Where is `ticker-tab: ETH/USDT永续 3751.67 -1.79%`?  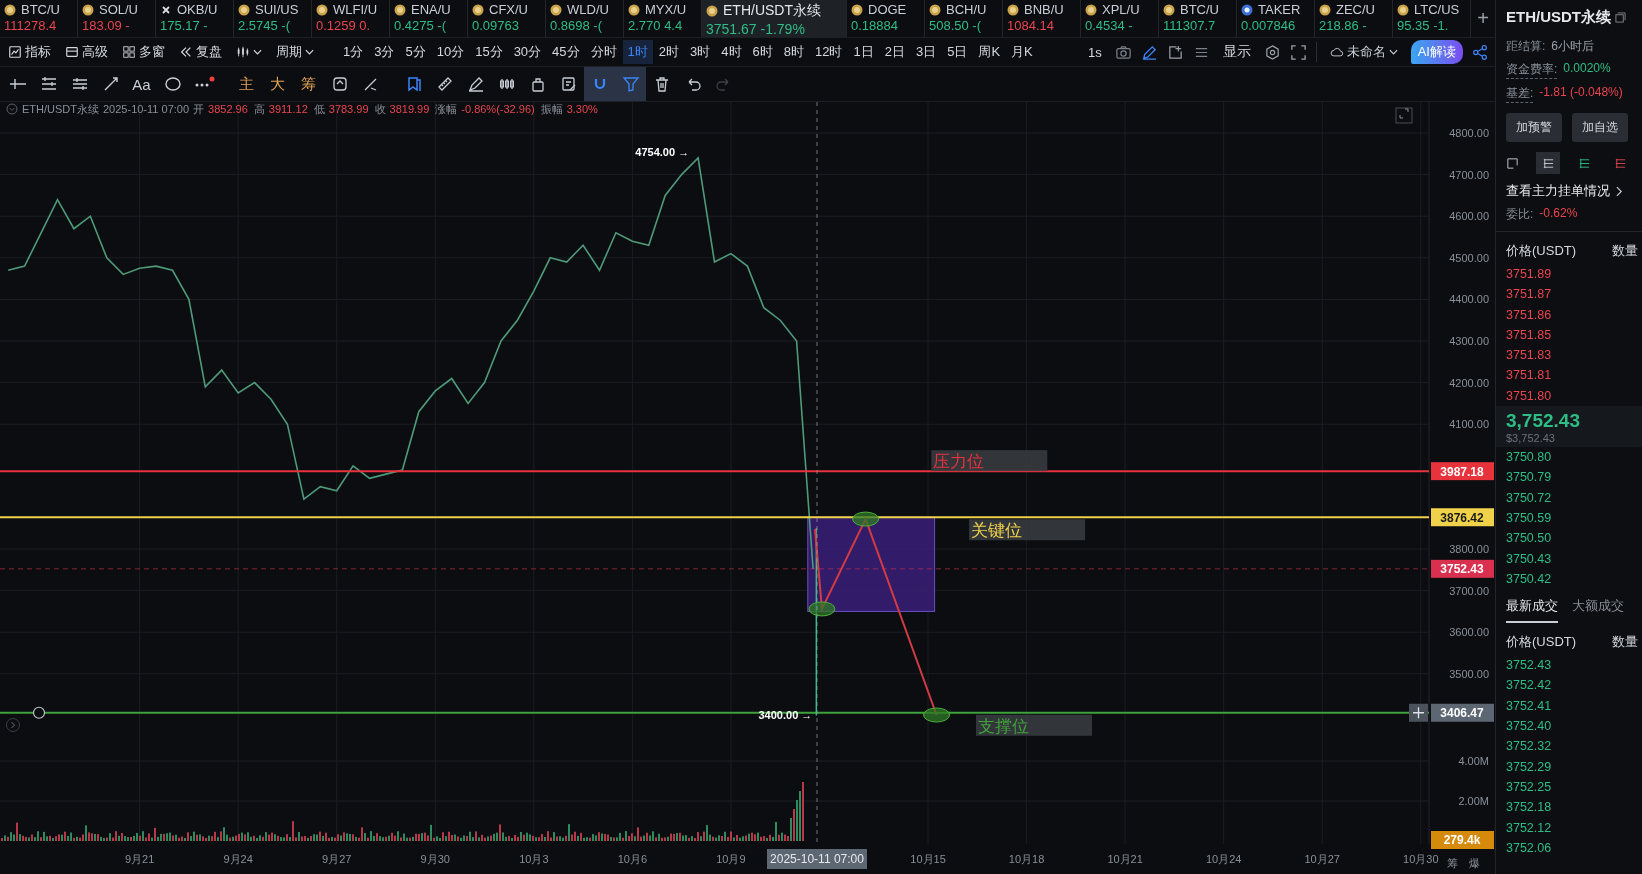
ticker-tab: ETH/USDT永续 3751.67 -1.79% is located at coordinates (774, 18).